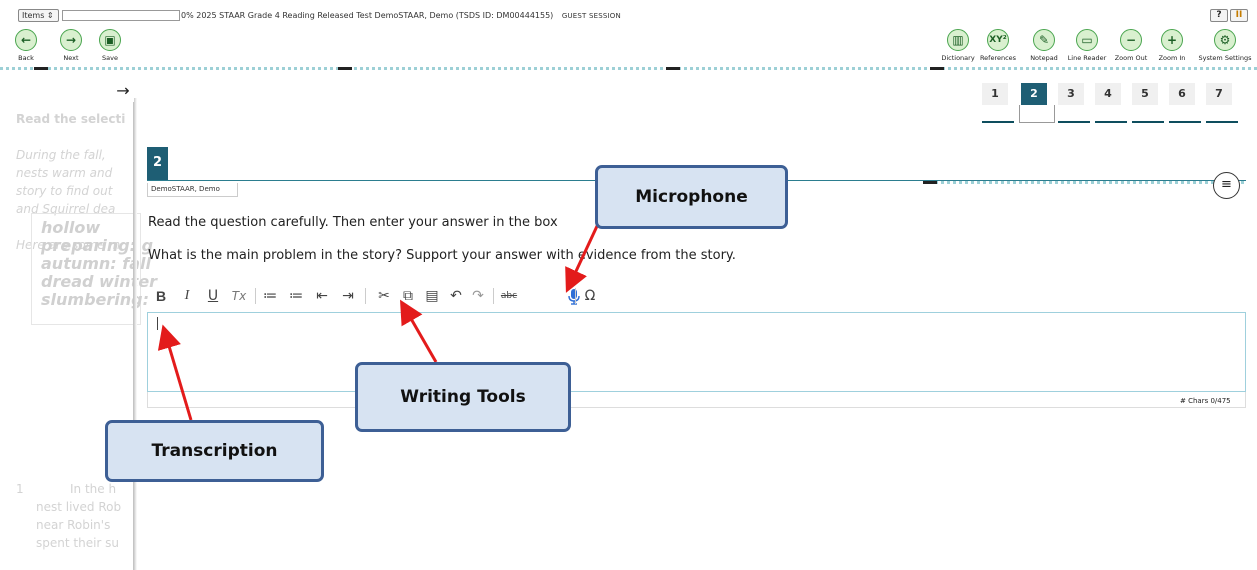 The width and height of the screenshot is (1257, 570). Describe the element at coordinates (1205, 401) in the screenshot. I see `character-count: # Chars 0/475` at that location.